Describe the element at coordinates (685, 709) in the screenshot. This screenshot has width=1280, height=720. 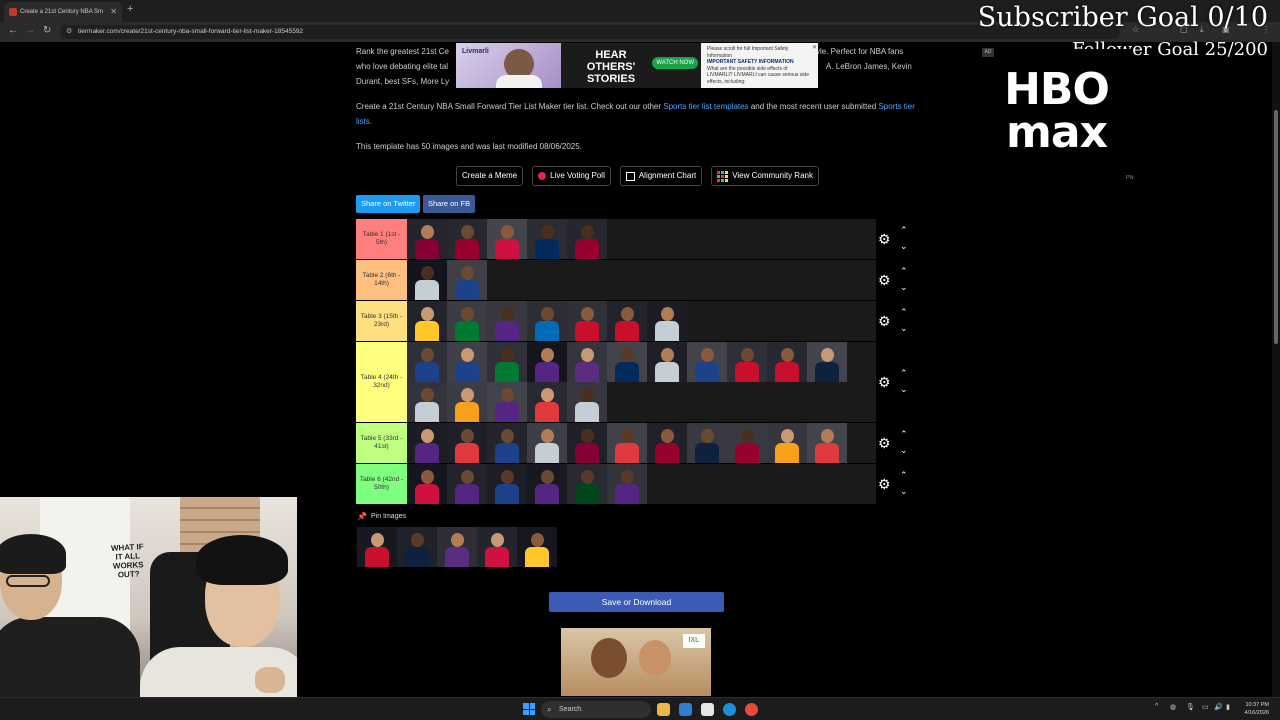
I see `store-icon` at that location.